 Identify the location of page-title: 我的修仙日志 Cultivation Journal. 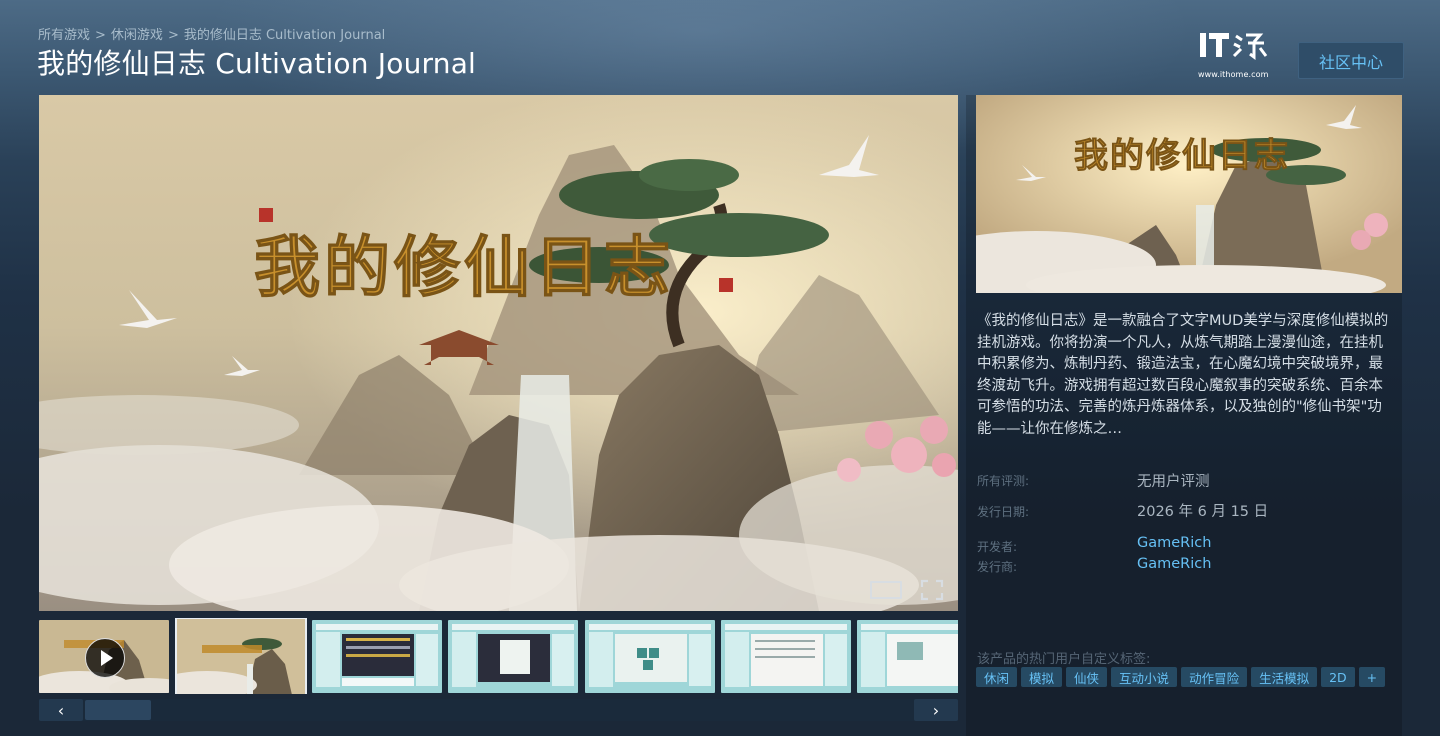
(257, 63).